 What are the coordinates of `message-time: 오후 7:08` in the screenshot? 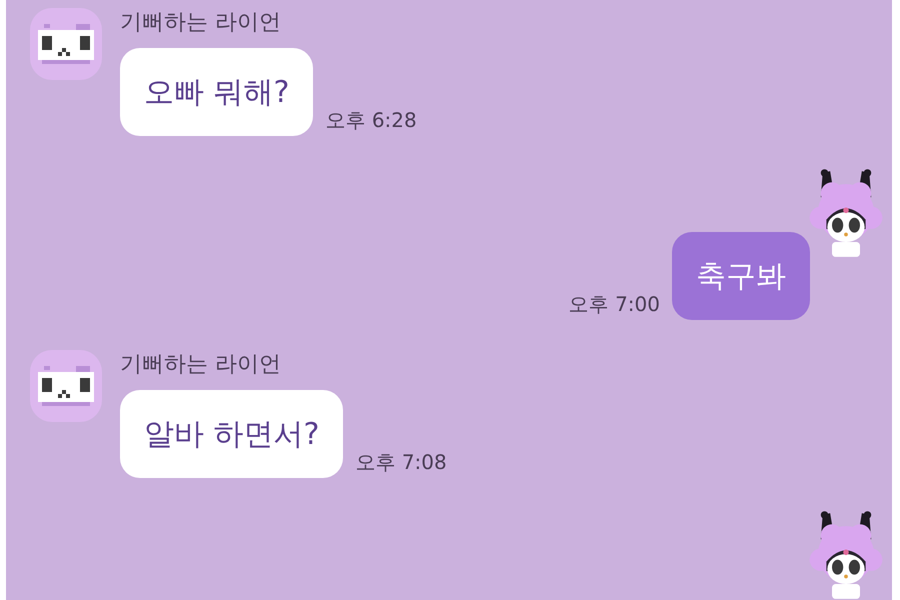 It's located at (401, 462).